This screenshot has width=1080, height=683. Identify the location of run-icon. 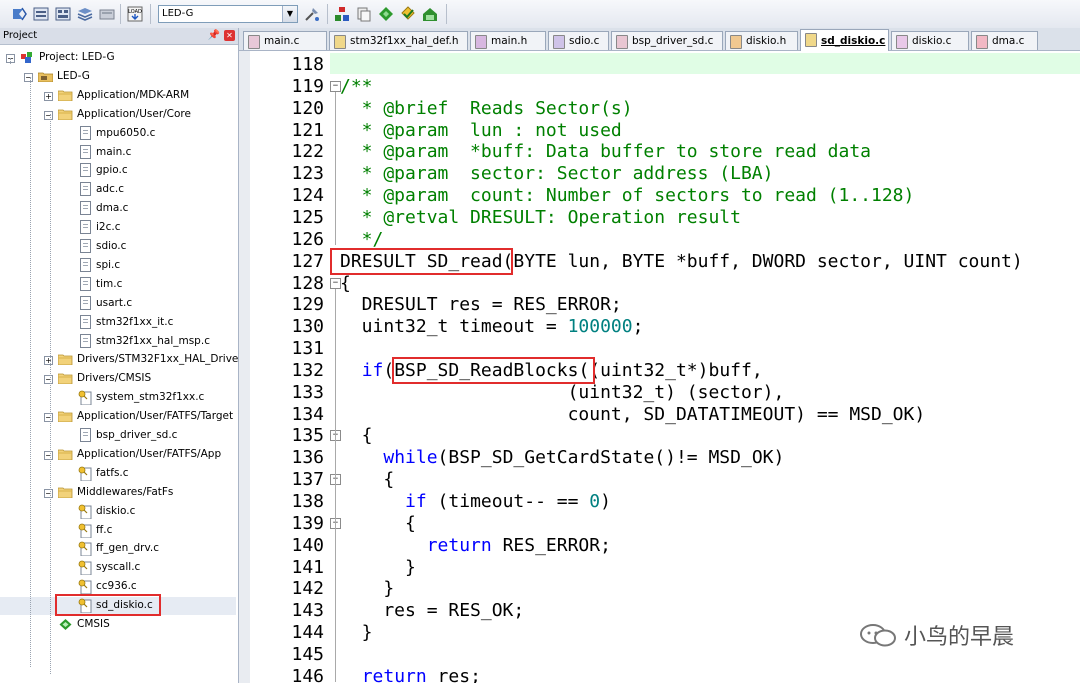
(430, 14).